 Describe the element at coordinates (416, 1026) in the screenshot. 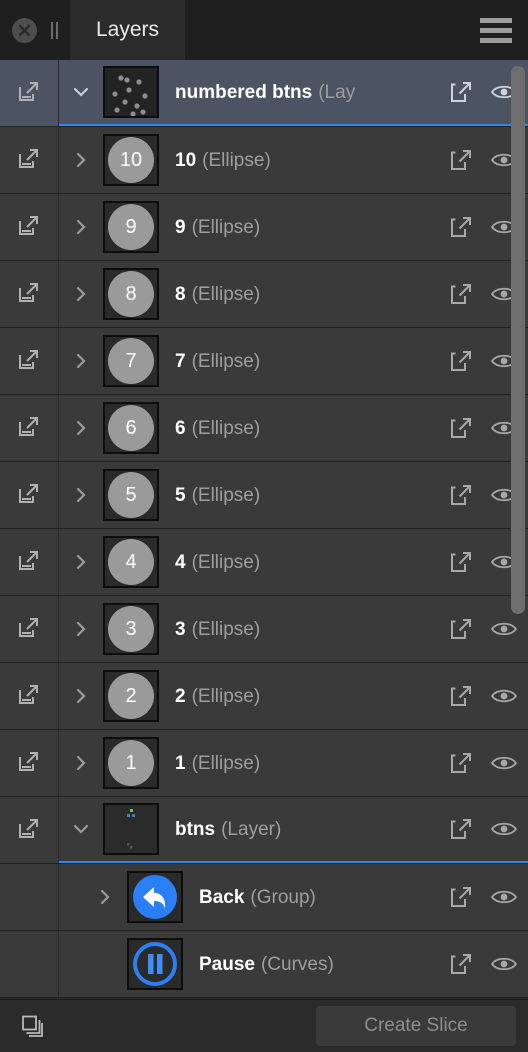

I see `create-slice-button: Create Slice` at that location.